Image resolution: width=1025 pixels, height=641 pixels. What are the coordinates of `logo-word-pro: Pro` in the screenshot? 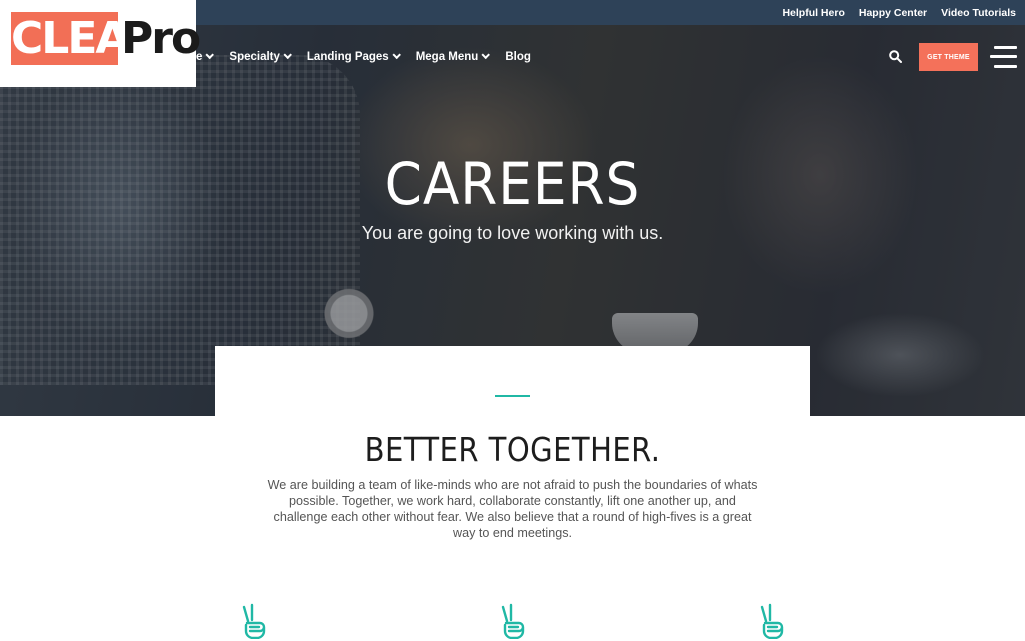 It's located at (161, 38).